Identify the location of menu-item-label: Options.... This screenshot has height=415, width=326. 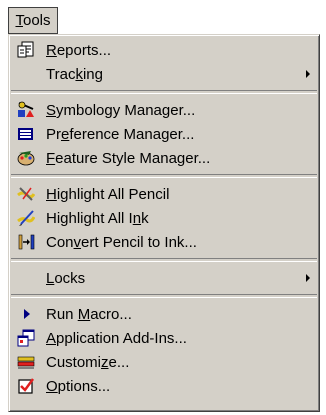
(78, 386).